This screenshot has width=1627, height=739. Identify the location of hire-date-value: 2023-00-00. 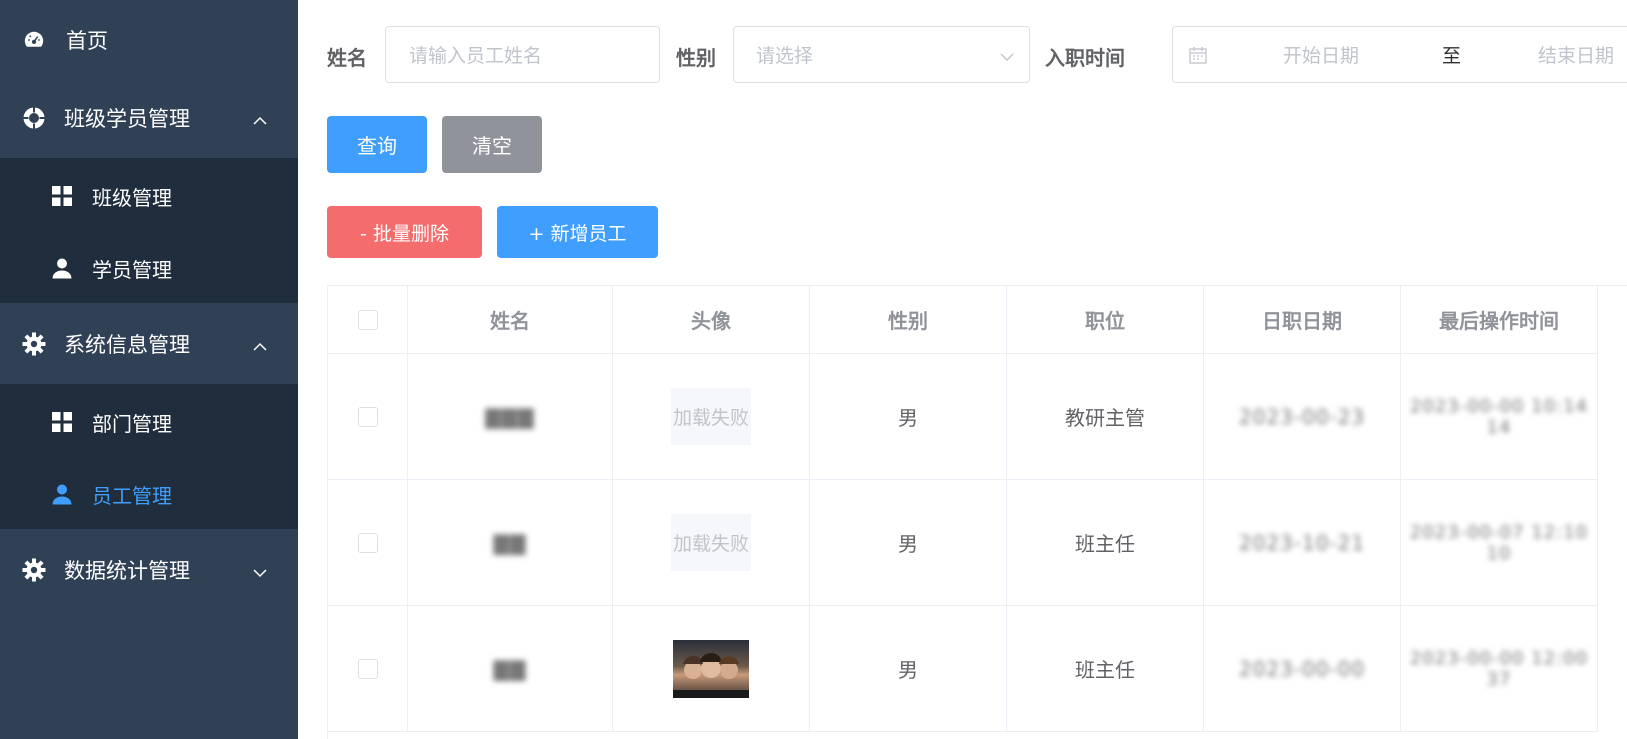
(1302, 668).